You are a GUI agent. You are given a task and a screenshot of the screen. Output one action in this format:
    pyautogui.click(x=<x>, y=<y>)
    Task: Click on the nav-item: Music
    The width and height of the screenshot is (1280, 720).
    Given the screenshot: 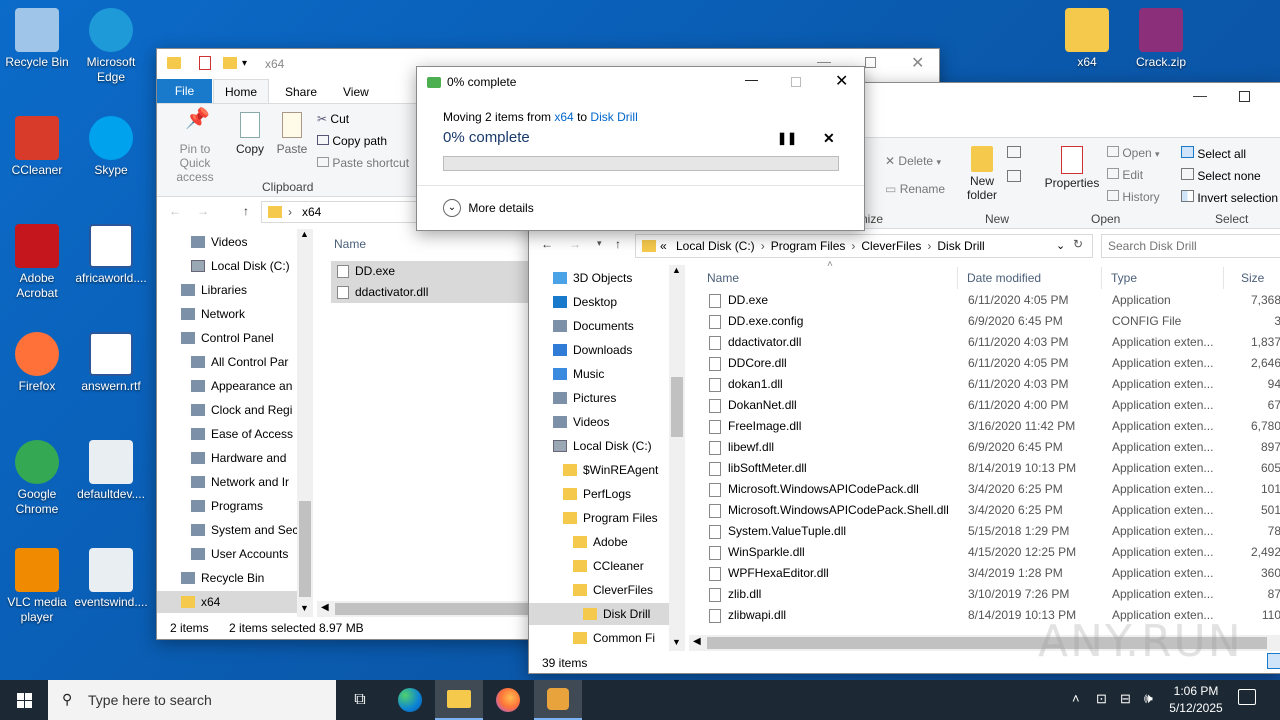 What is the action you would take?
    pyautogui.click(x=599, y=374)
    